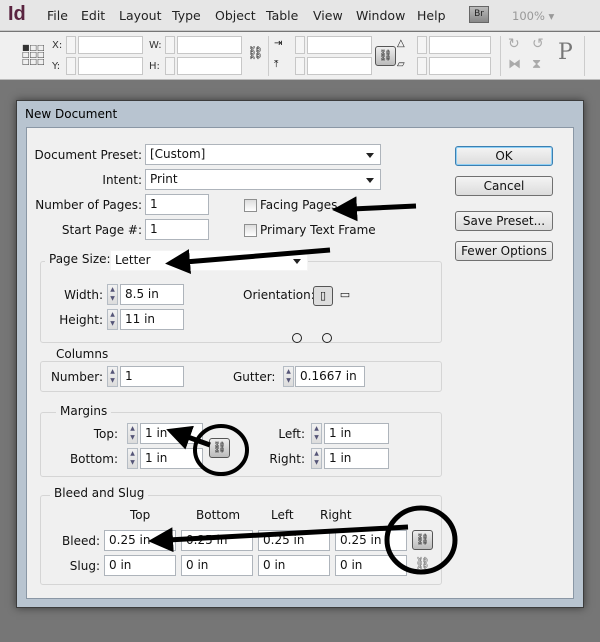 This screenshot has height=642, width=600. Describe the element at coordinates (374, 209) in the screenshot. I see `facing-pages-arrow` at that location.